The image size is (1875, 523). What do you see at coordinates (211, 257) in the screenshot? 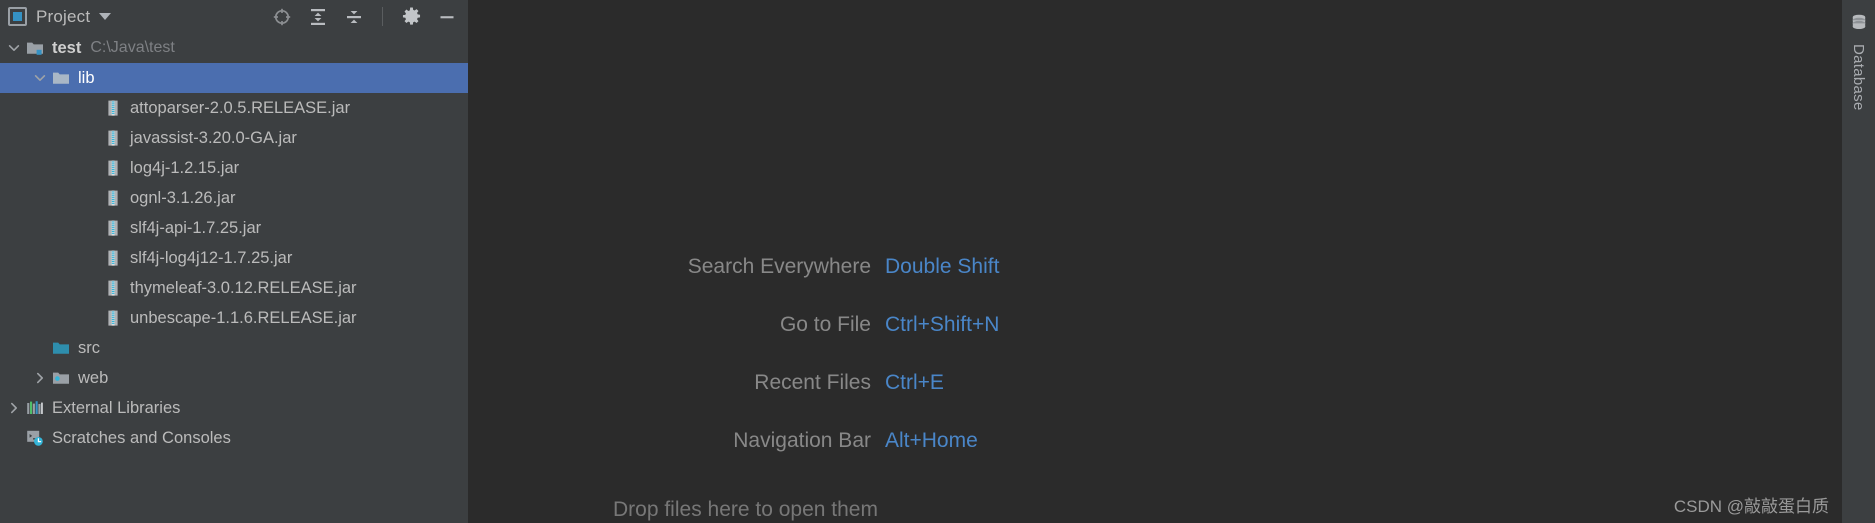
I see `tree-row-label: slf4j-log4j12-1.7.25.jar` at bounding box center [211, 257].